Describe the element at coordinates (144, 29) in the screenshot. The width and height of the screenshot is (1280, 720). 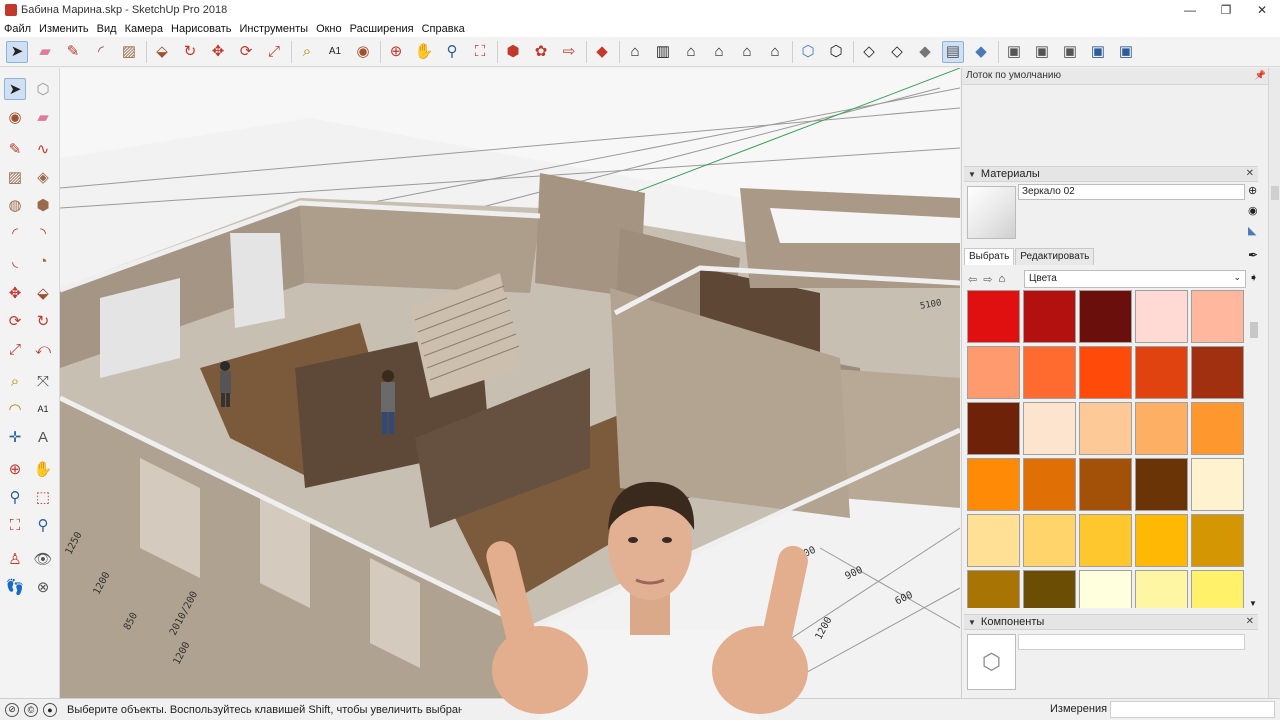
I see `menu-camera: Камера` at that location.